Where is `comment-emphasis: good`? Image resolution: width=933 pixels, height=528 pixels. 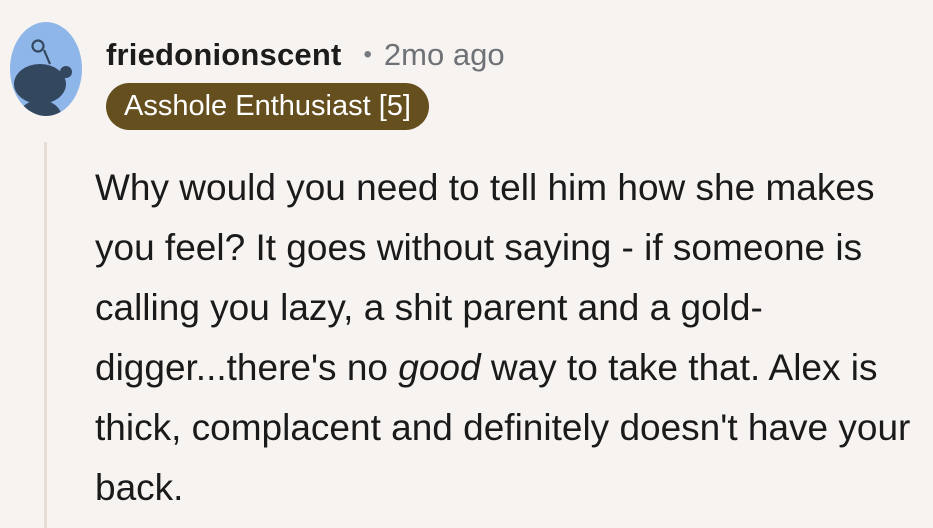 comment-emphasis: good is located at coordinates (439, 367).